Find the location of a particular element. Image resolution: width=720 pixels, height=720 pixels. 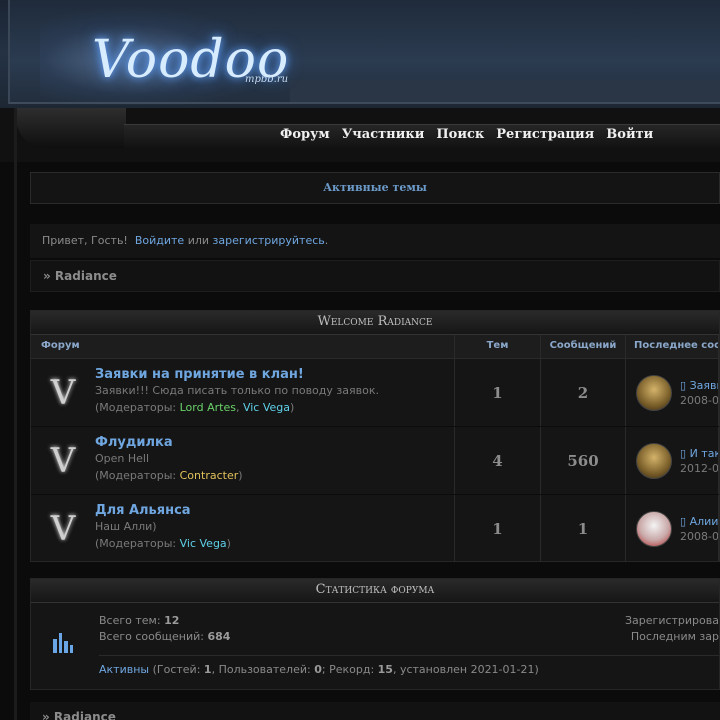

register-link: зарегистрируйтесь is located at coordinates (269, 240).